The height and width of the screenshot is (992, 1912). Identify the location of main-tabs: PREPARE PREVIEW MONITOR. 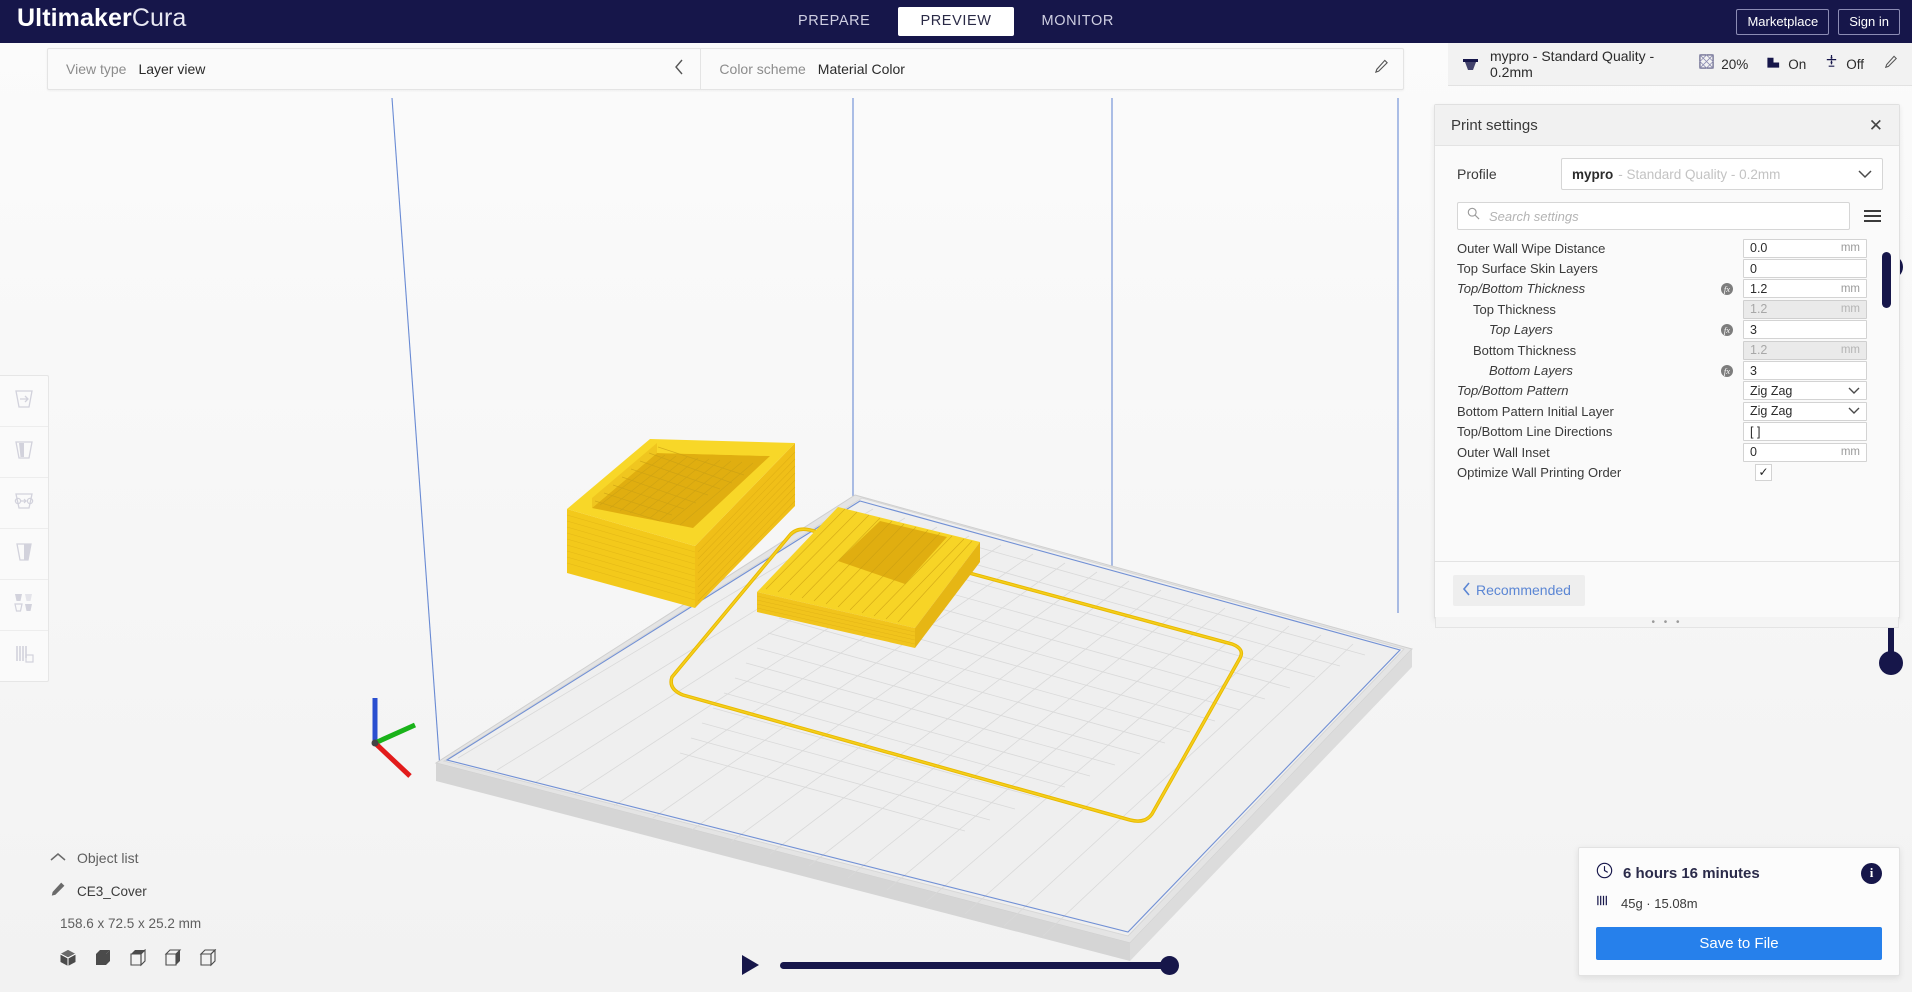
(956, 21).